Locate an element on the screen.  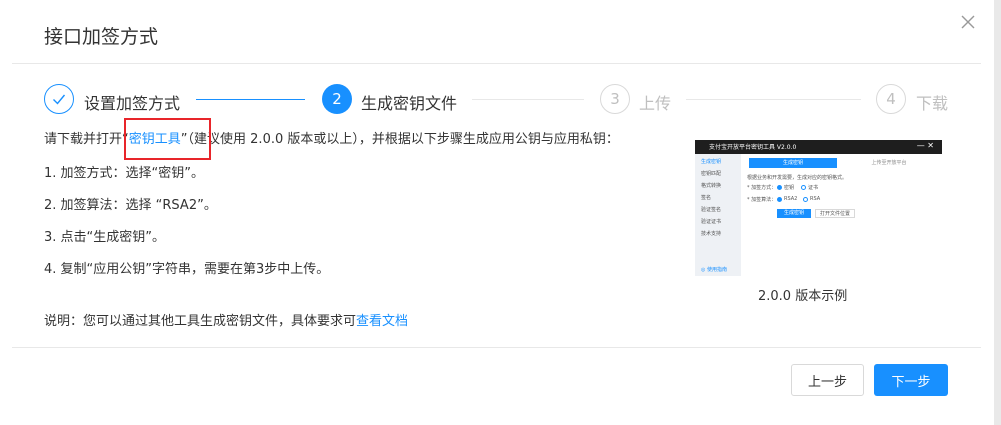
preview-tab-active: 生成密钥 is located at coordinates (793, 163).